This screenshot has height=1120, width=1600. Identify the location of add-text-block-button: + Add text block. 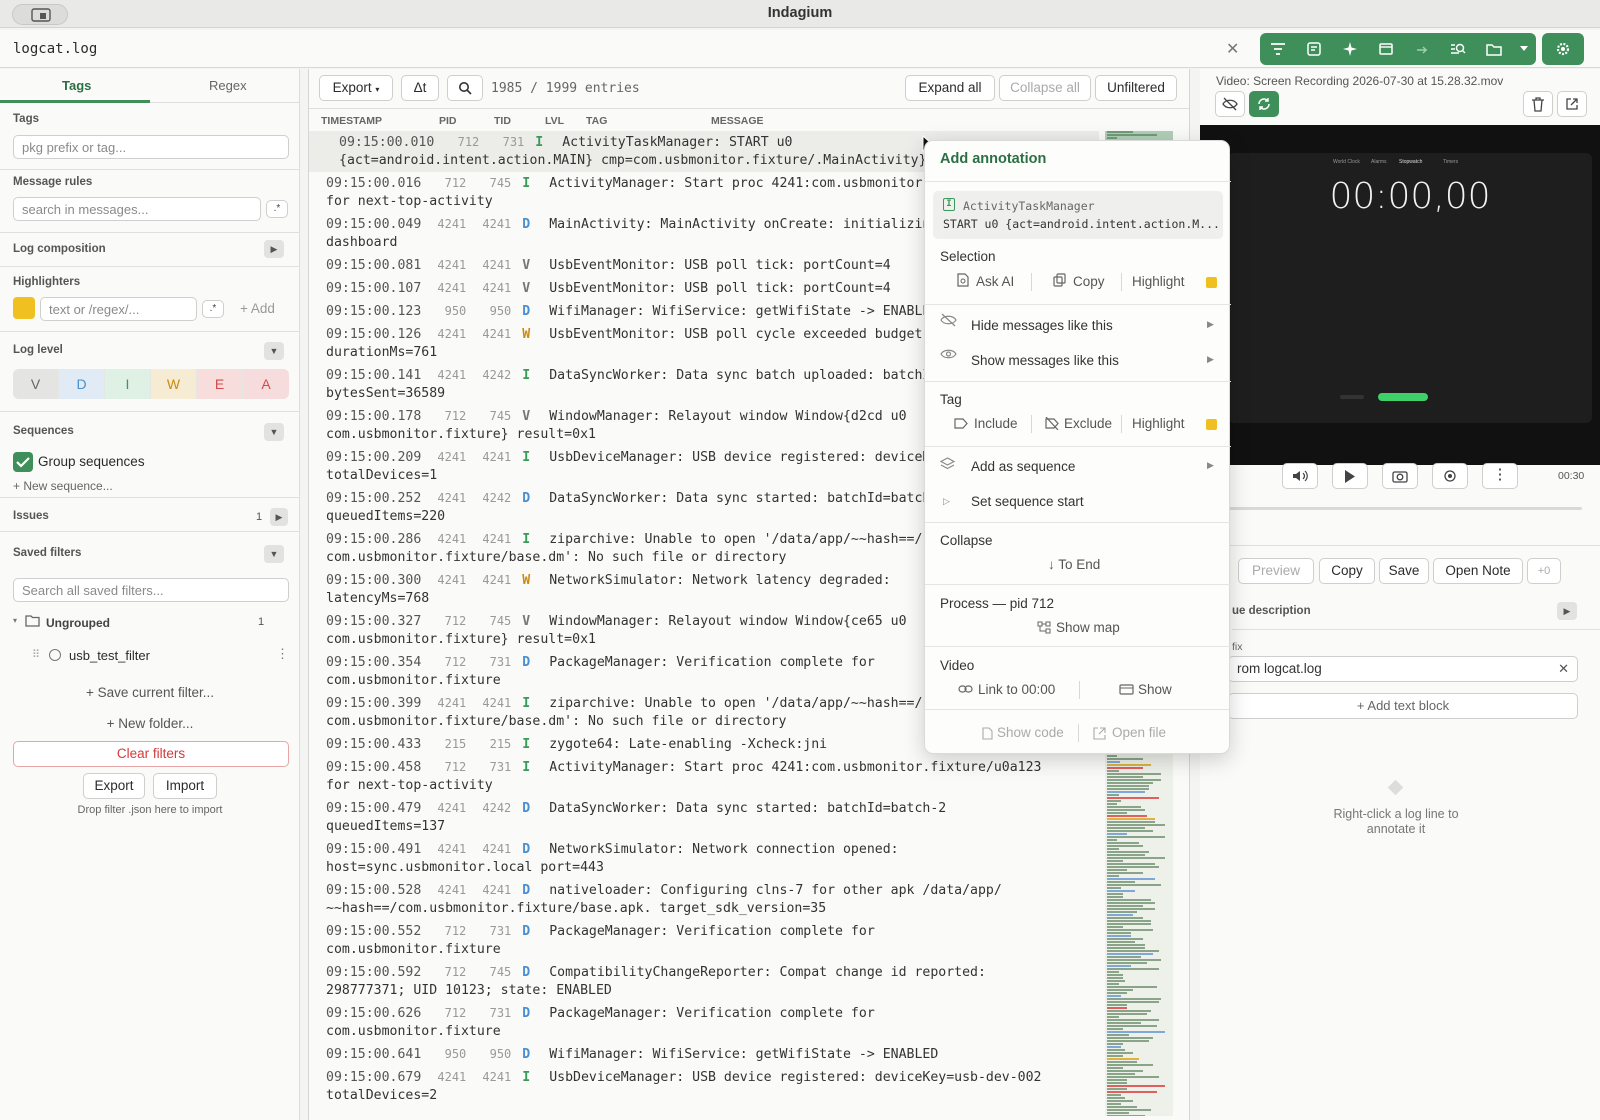
(1403, 706).